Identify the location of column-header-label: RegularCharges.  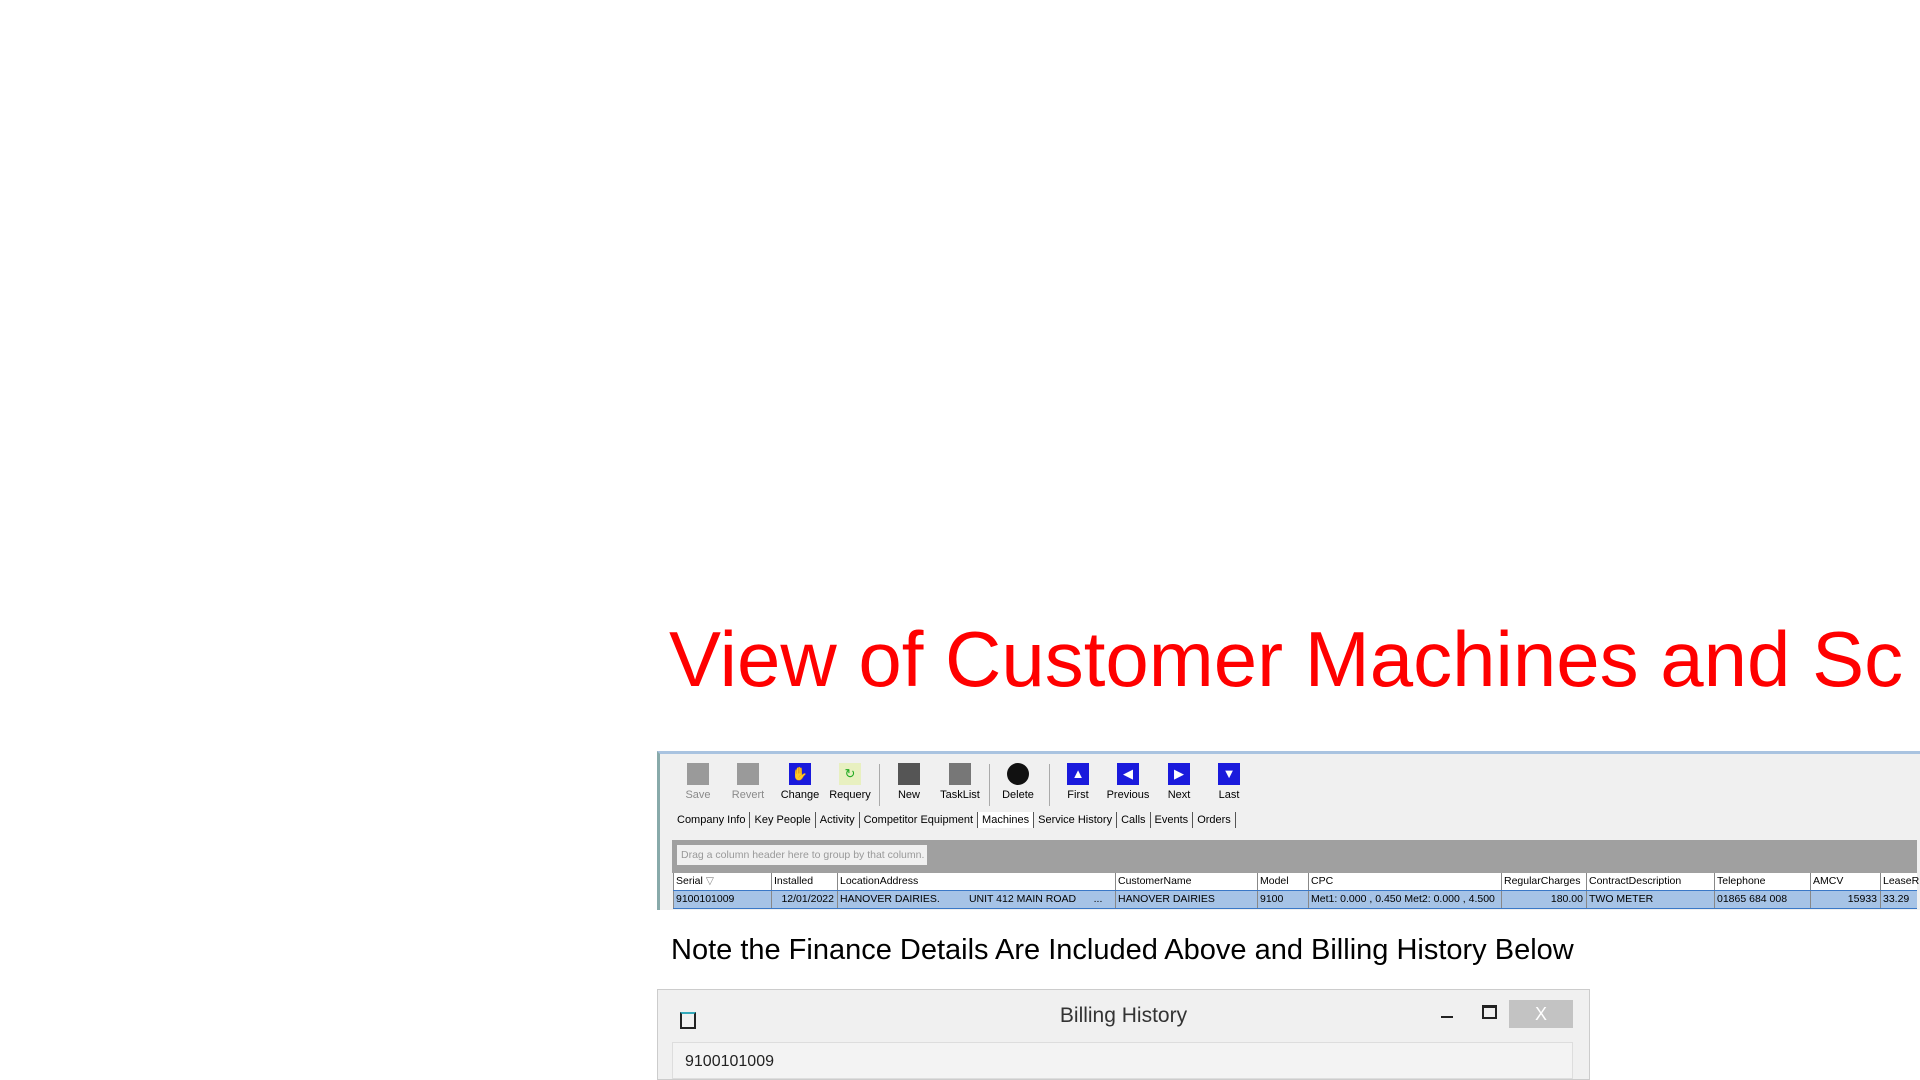
(1542, 881).